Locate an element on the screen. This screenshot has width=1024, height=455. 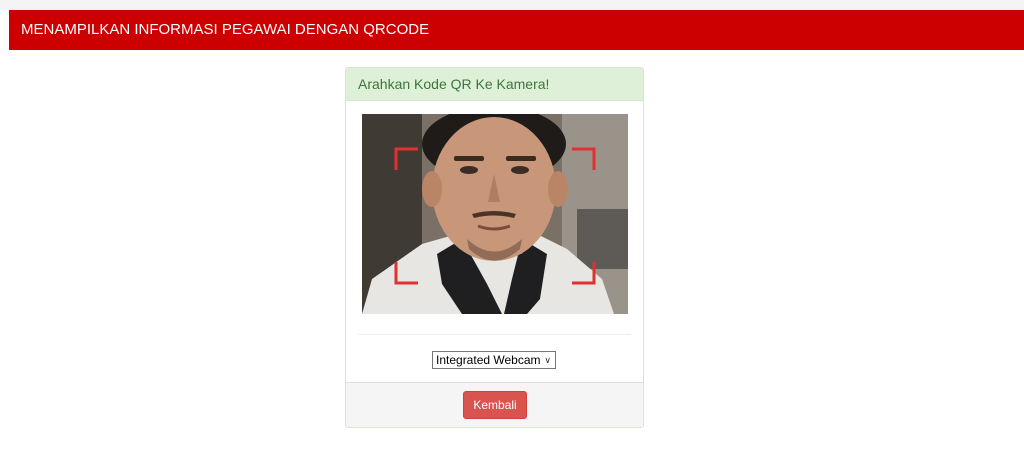
panel-divider is located at coordinates (494, 334).